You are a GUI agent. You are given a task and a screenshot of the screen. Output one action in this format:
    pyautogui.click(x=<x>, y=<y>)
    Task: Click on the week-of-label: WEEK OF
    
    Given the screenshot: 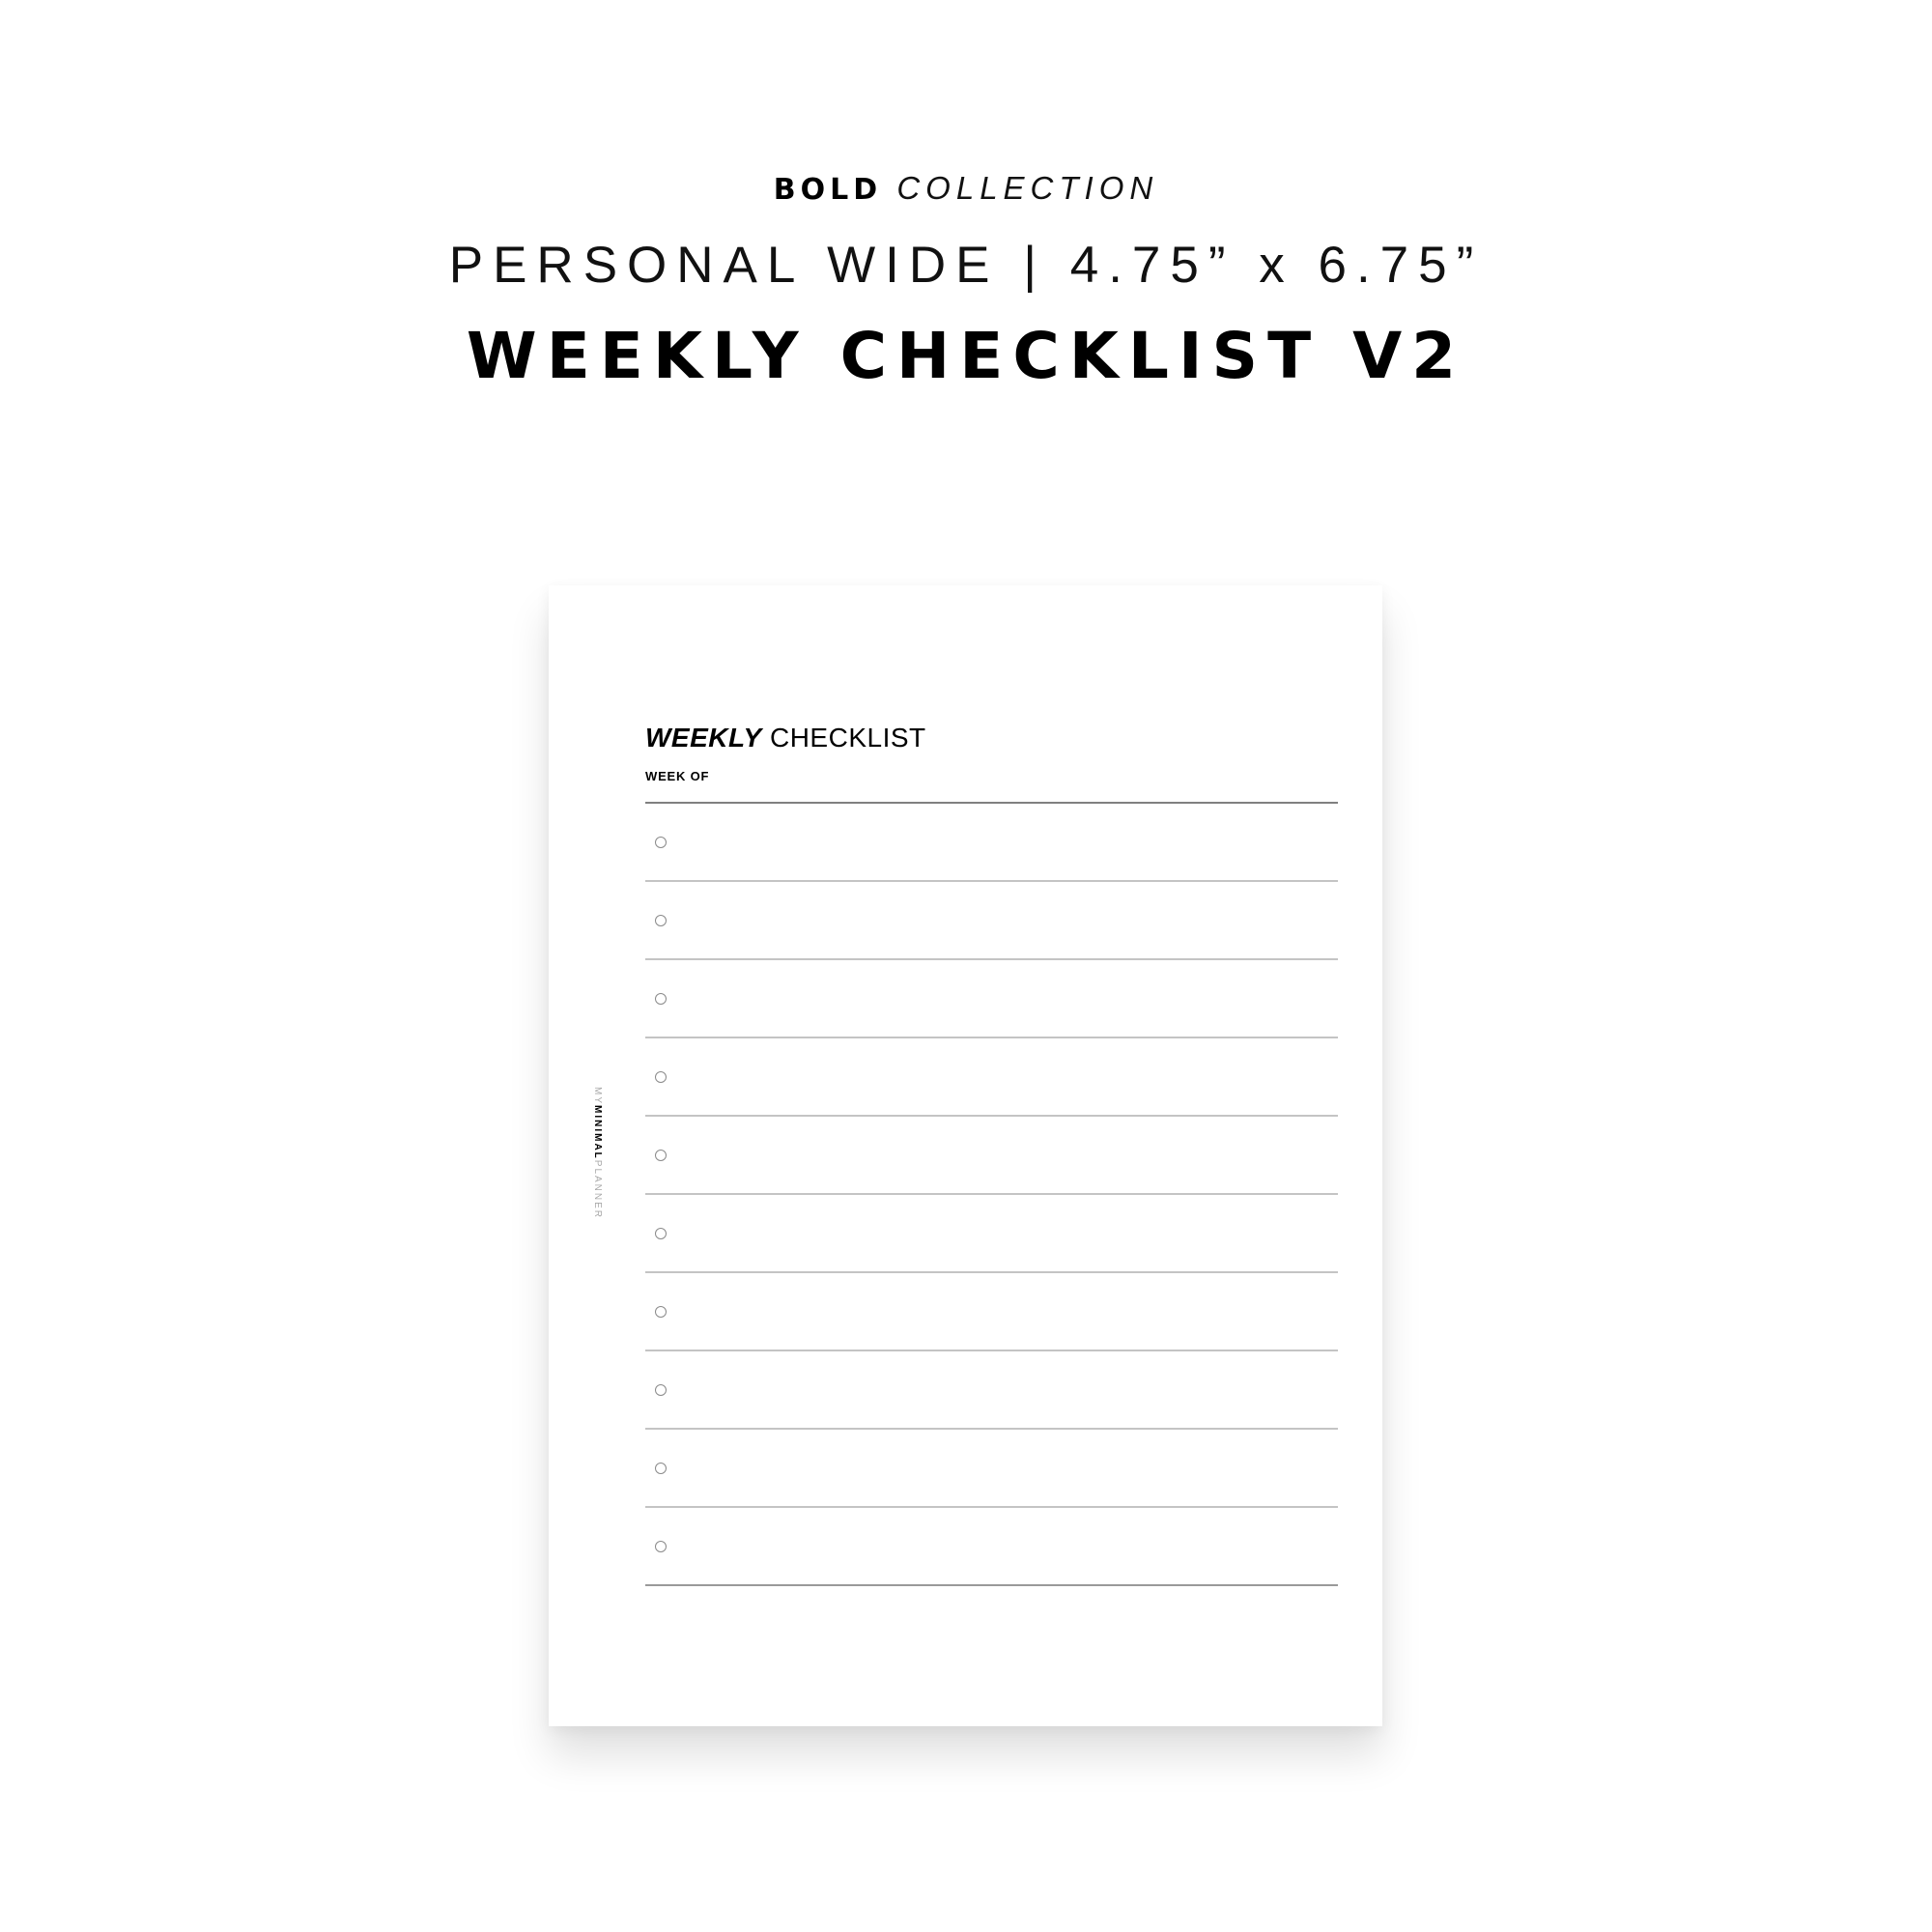 What is the action you would take?
    pyautogui.click(x=677, y=776)
    